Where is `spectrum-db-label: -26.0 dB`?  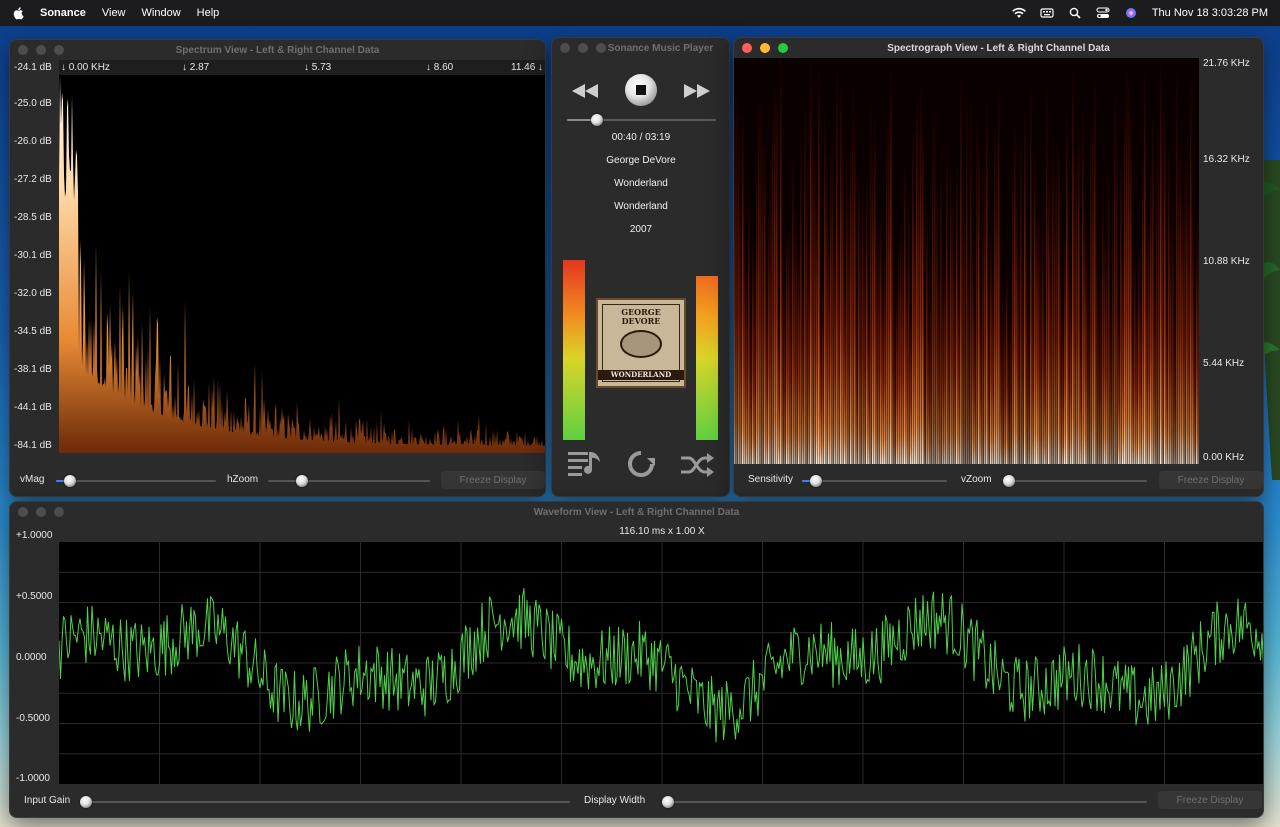
spectrum-db-label: -26.0 dB is located at coordinates (33, 141).